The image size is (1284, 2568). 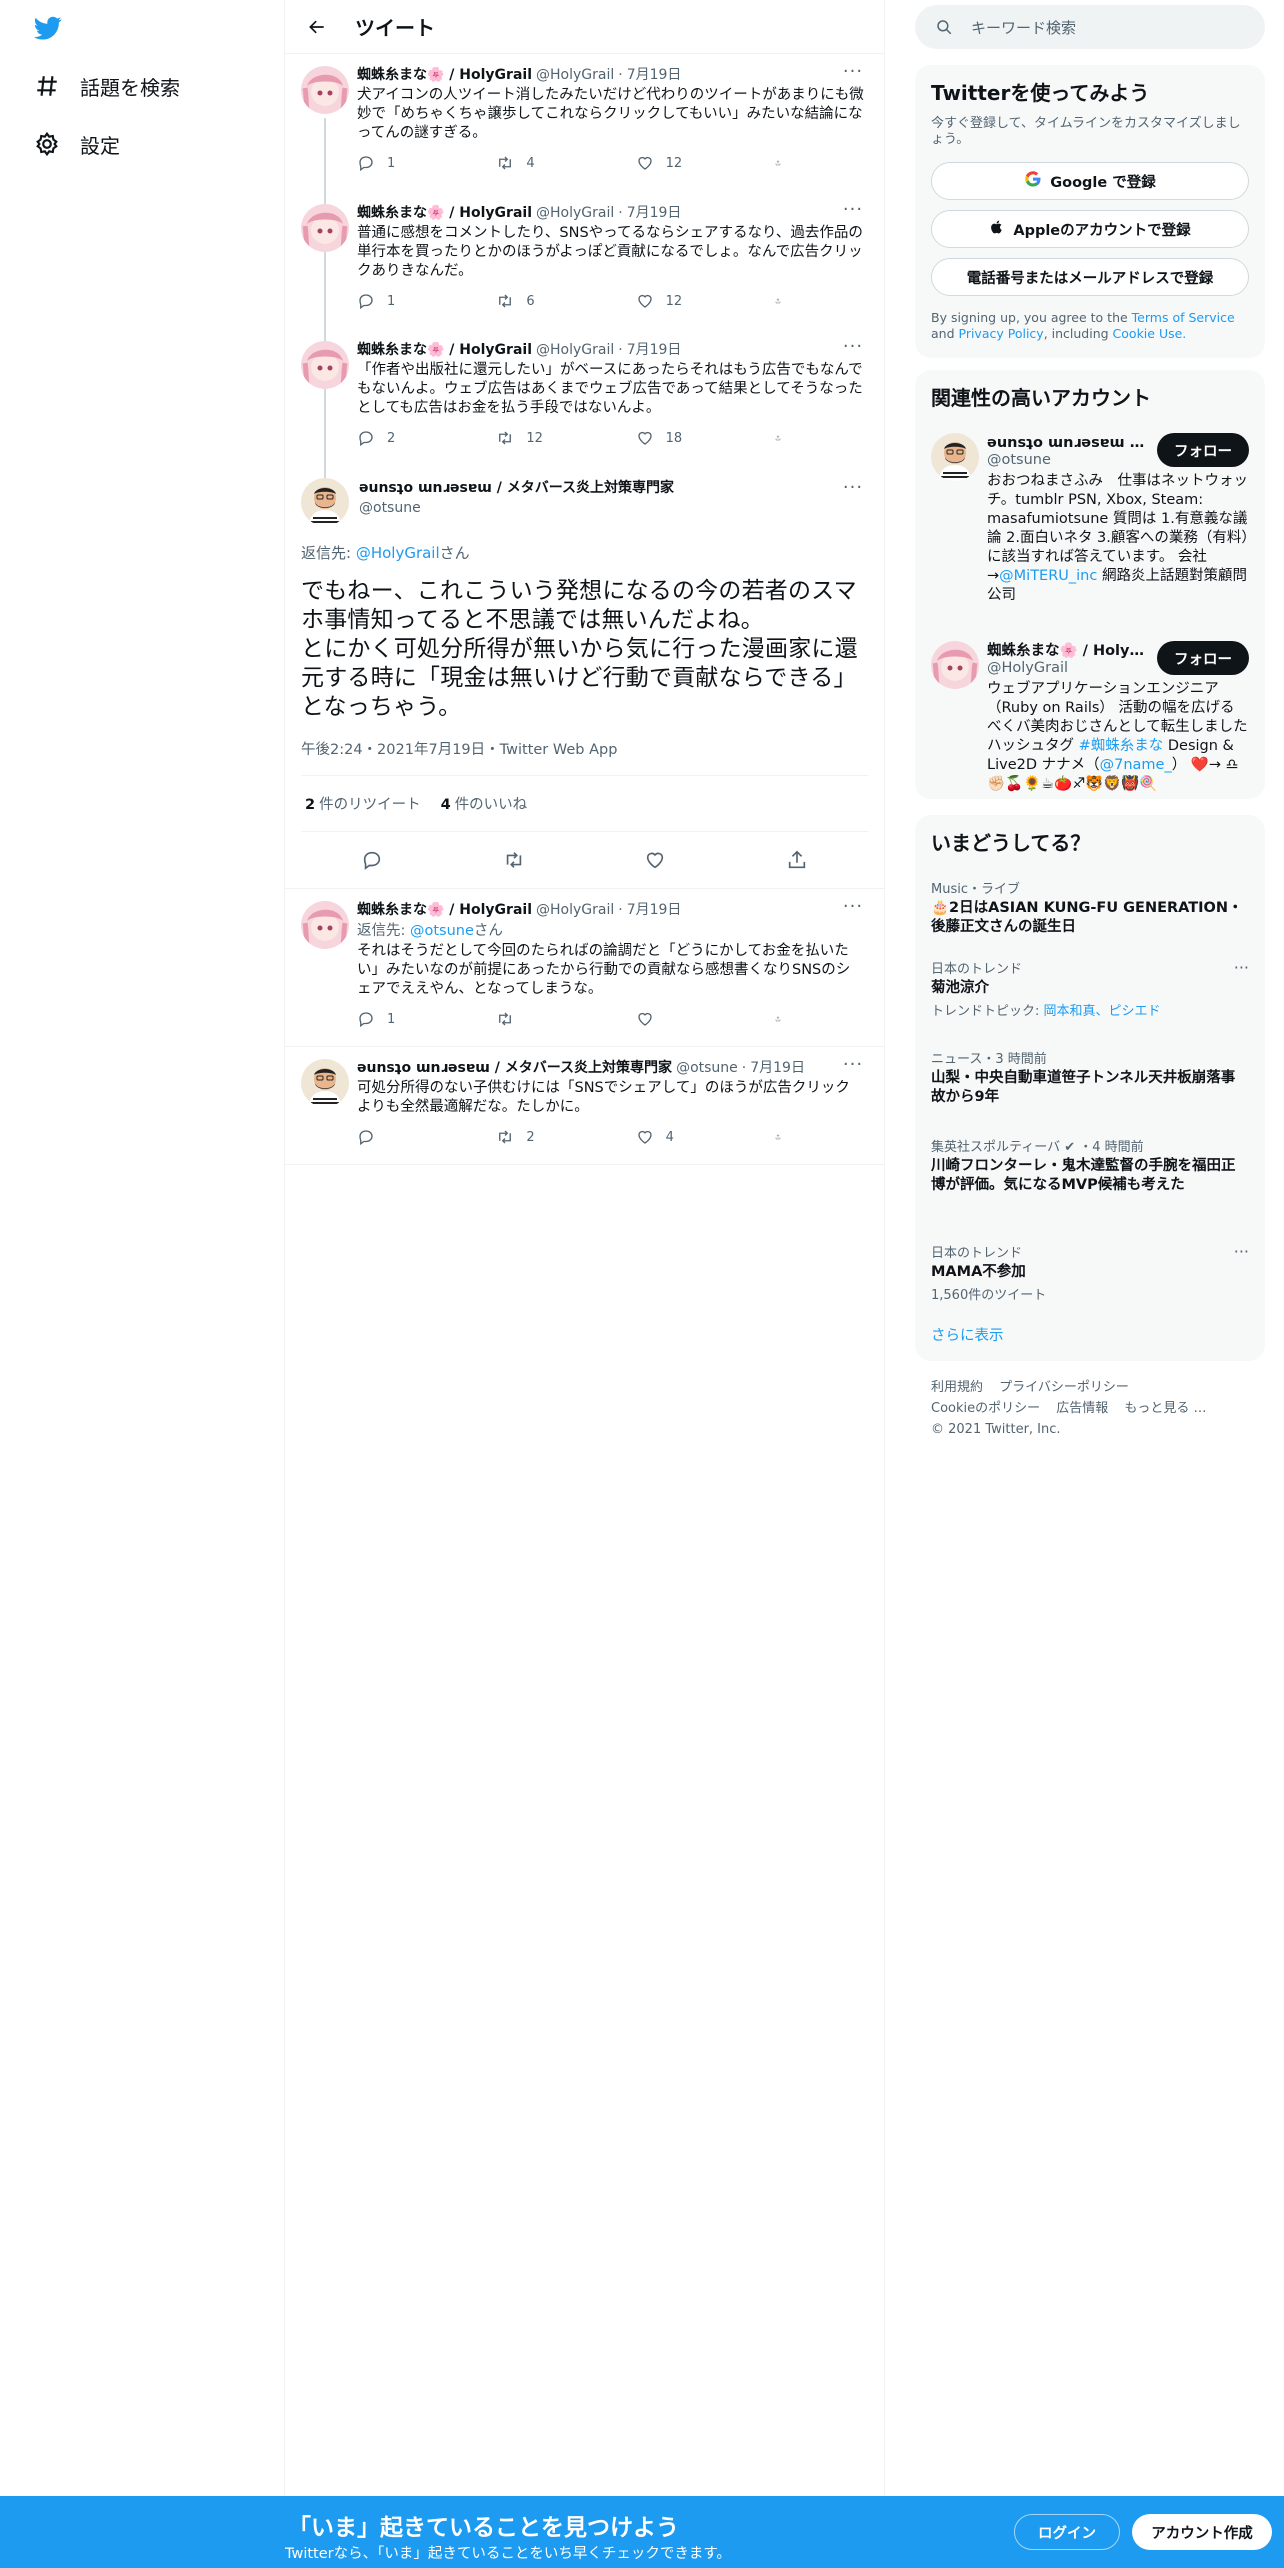 I want to click on reply-button, so click(x=407, y=1137).